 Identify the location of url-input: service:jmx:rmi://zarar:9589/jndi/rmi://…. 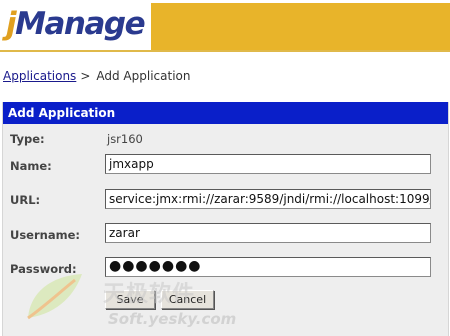
(268, 199).